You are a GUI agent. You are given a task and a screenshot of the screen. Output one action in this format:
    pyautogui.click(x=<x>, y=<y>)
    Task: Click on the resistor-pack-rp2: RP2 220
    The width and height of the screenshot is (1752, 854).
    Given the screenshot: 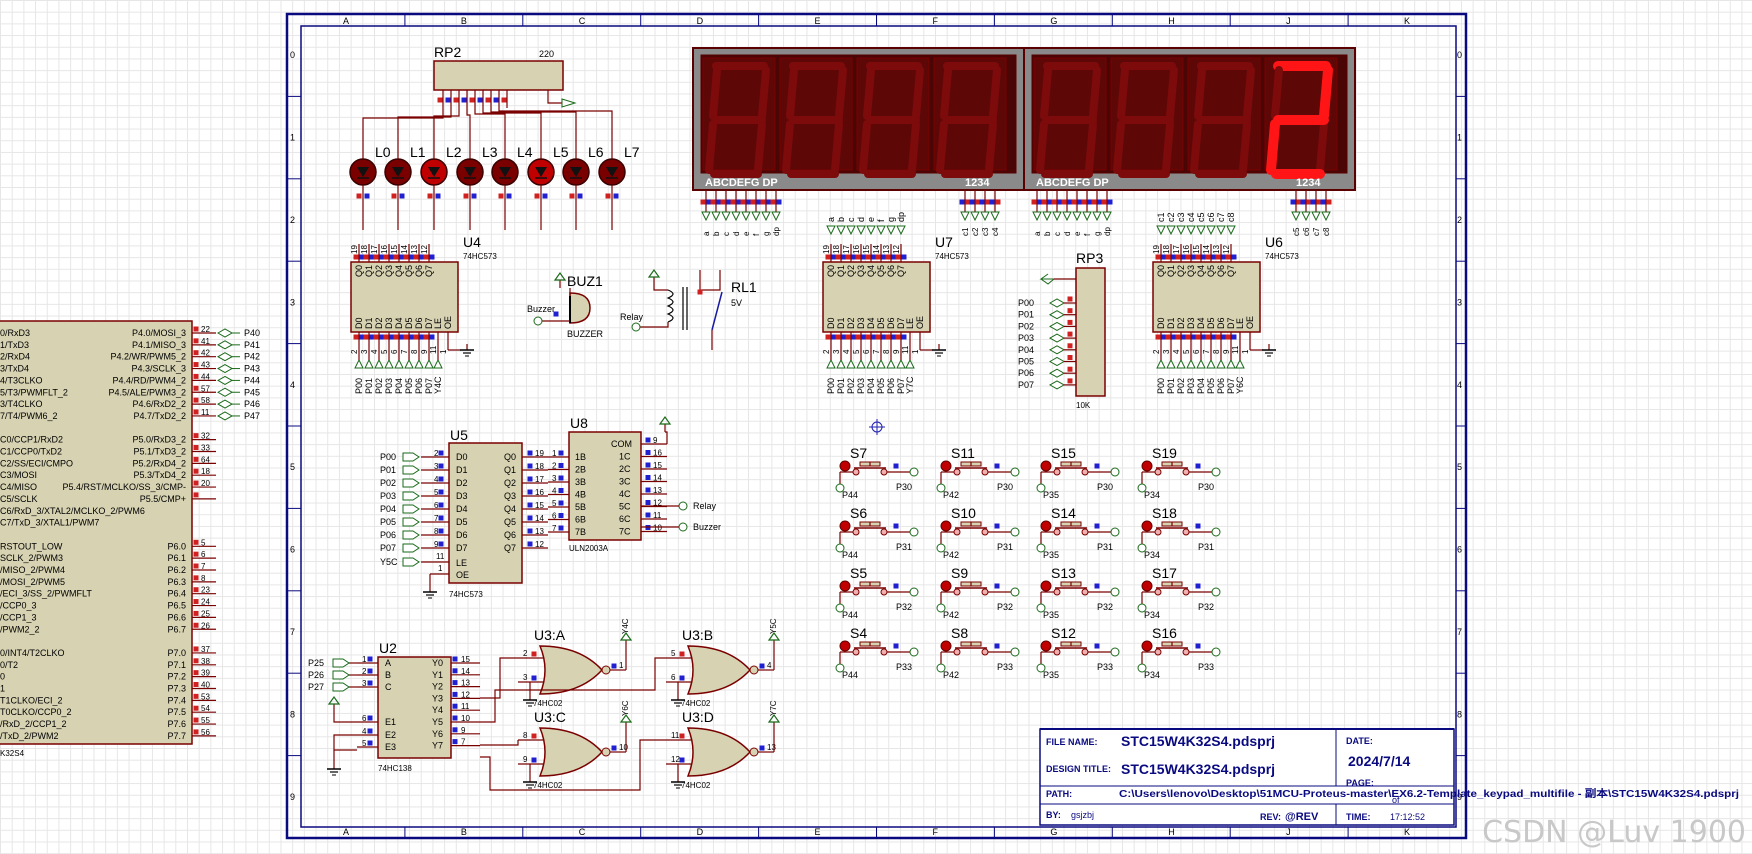 What is the action you would take?
    pyautogui.click(x=505, y=76)
    